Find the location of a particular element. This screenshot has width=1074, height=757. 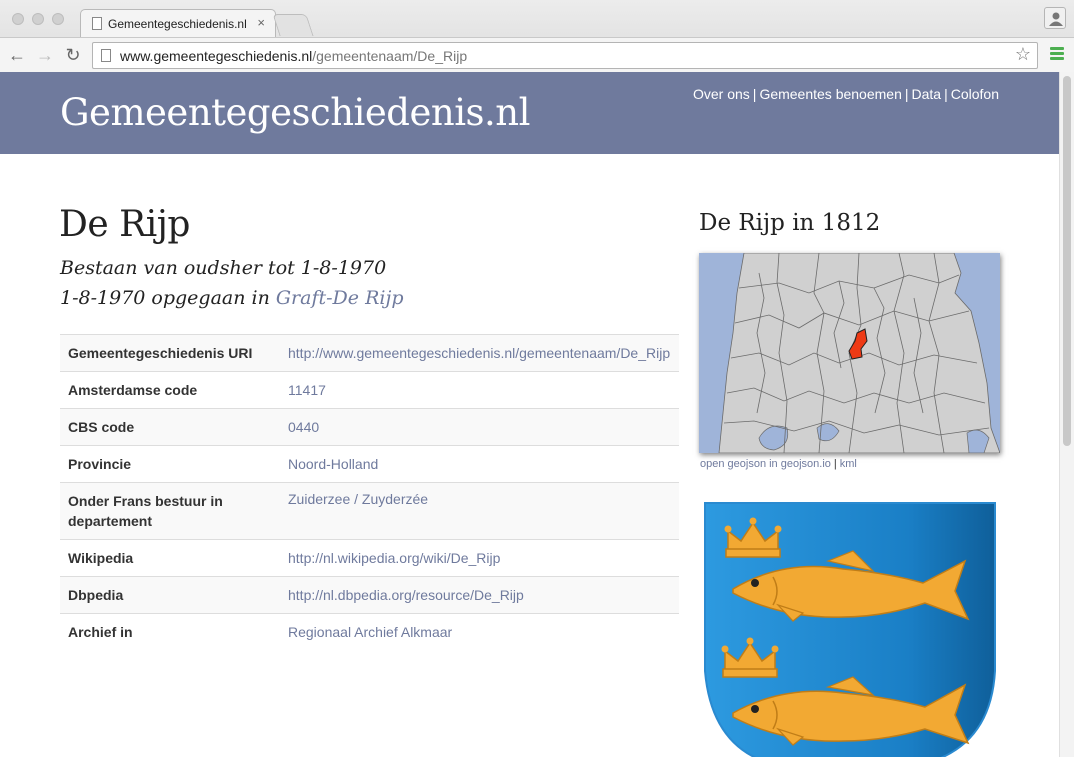

nav-link-over-ons: Over ons is located at coordinates (721, 94).